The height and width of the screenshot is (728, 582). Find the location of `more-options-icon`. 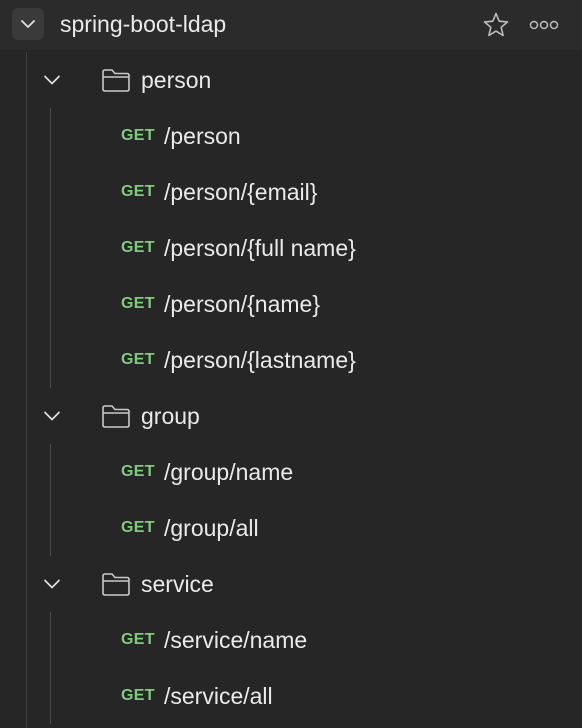

more-options-icon is located at coordinates (544, 25).